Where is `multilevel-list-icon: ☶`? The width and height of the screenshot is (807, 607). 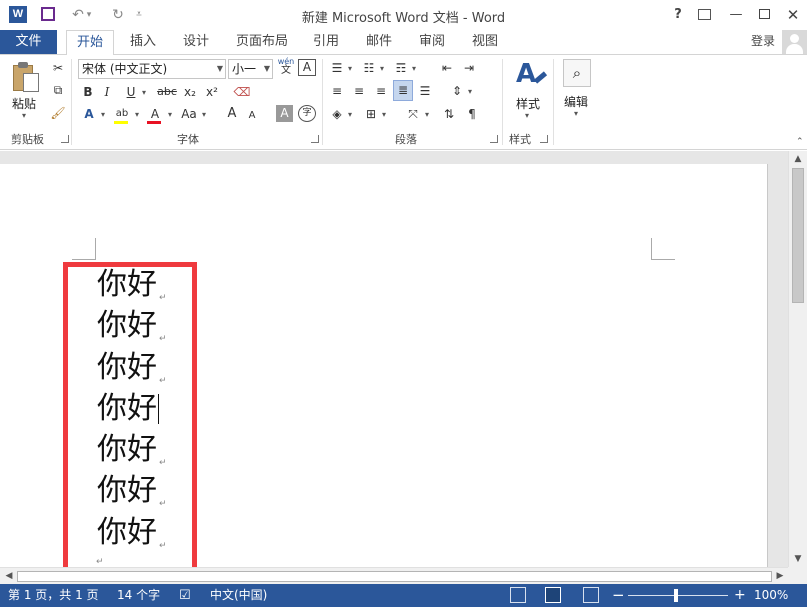
multilevel-list-icon: ☶ is located at coordinates (401, 68).